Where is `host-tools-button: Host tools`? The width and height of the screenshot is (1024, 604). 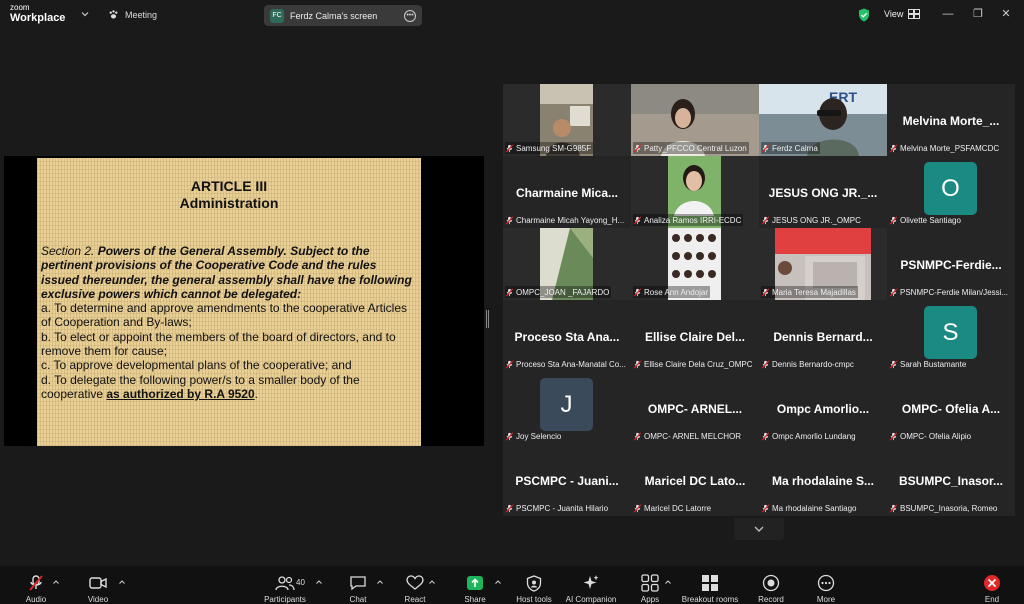 host-tools-button: Host tools is located at coordinates (534, 585).